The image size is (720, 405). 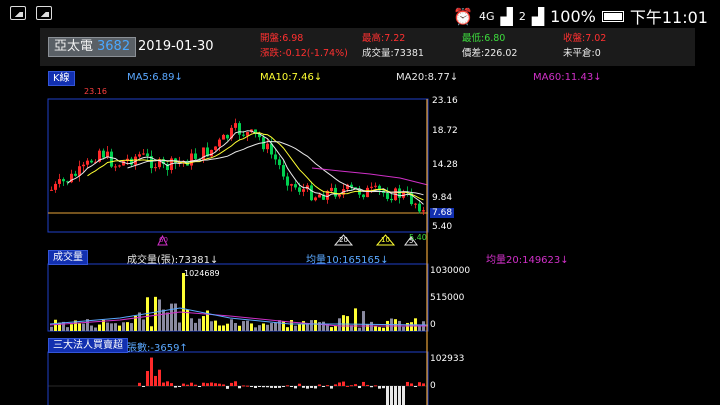 I want to click on ma5-label: MA5:6.89↓, so click(x=155, y=77).